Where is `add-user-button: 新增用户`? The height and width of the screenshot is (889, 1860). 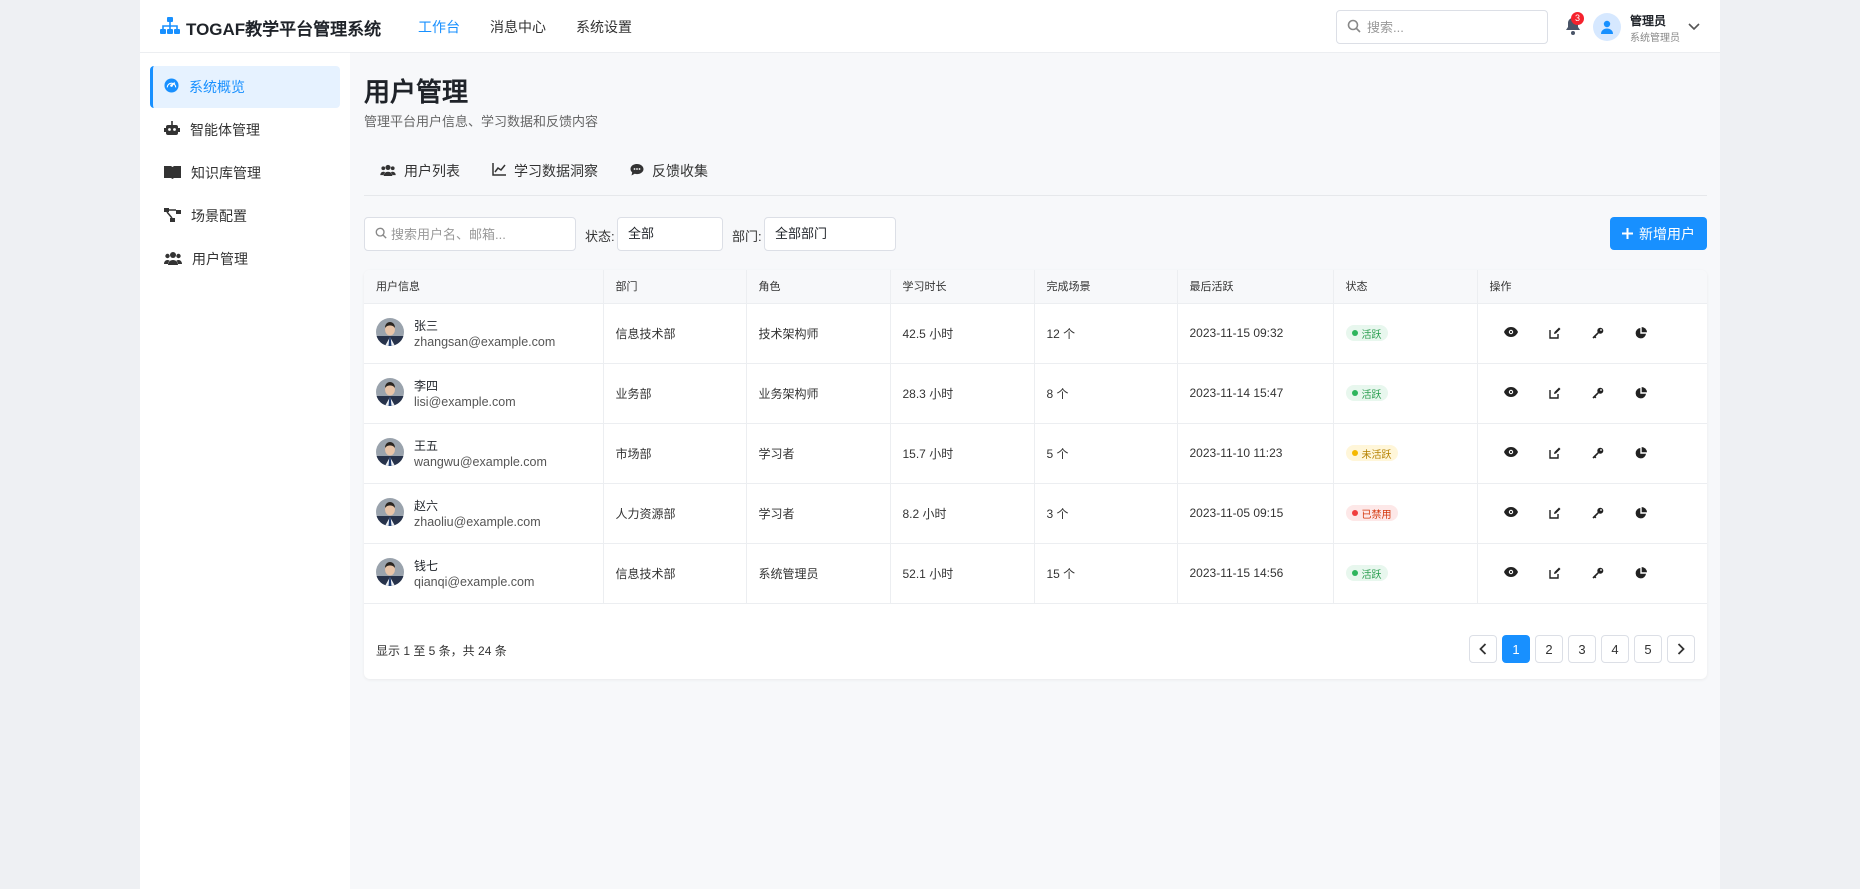 add-user-button: 新增用户 is located at coordinates (1658, 233).